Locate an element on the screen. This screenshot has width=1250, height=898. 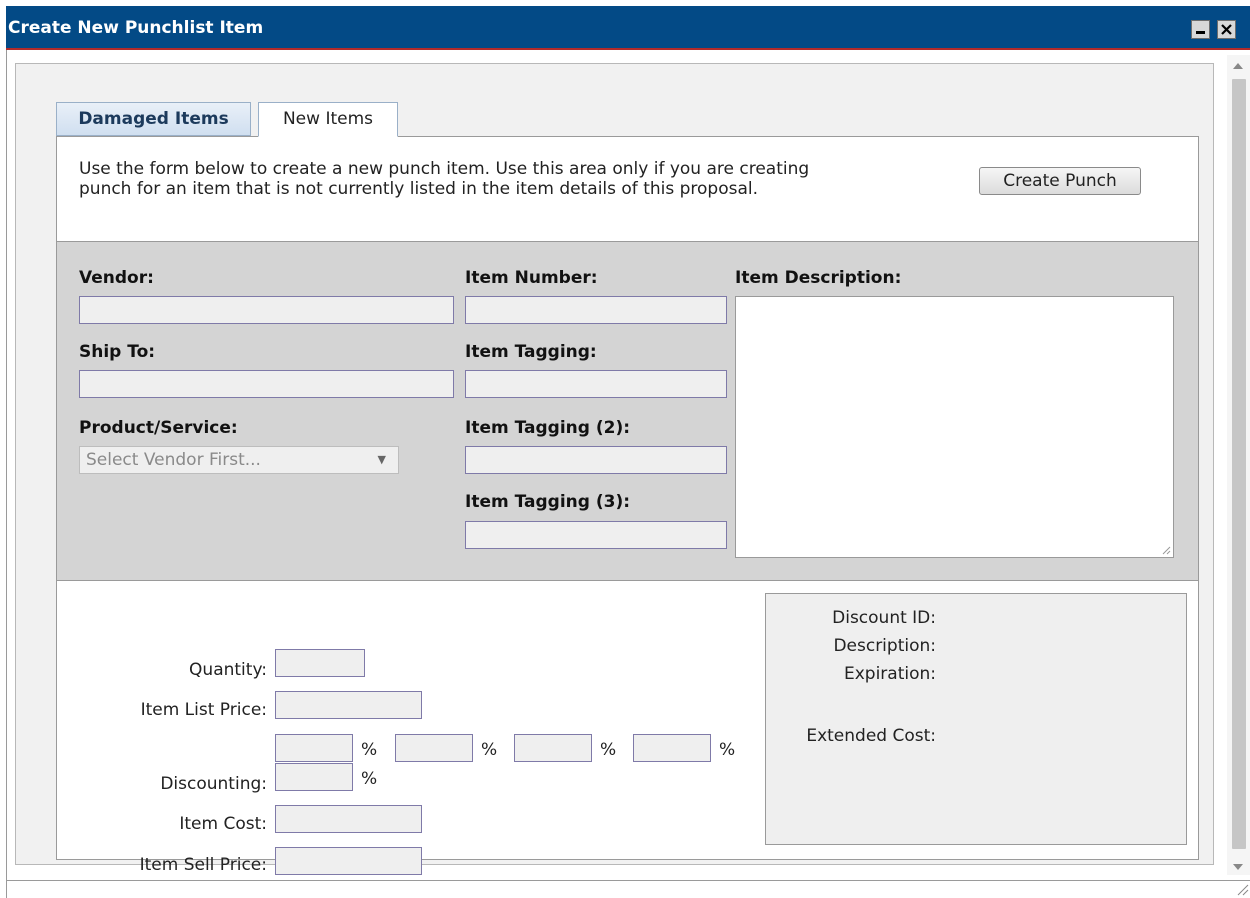
scrollbar-thumb is located at coordinates (1239, 464).